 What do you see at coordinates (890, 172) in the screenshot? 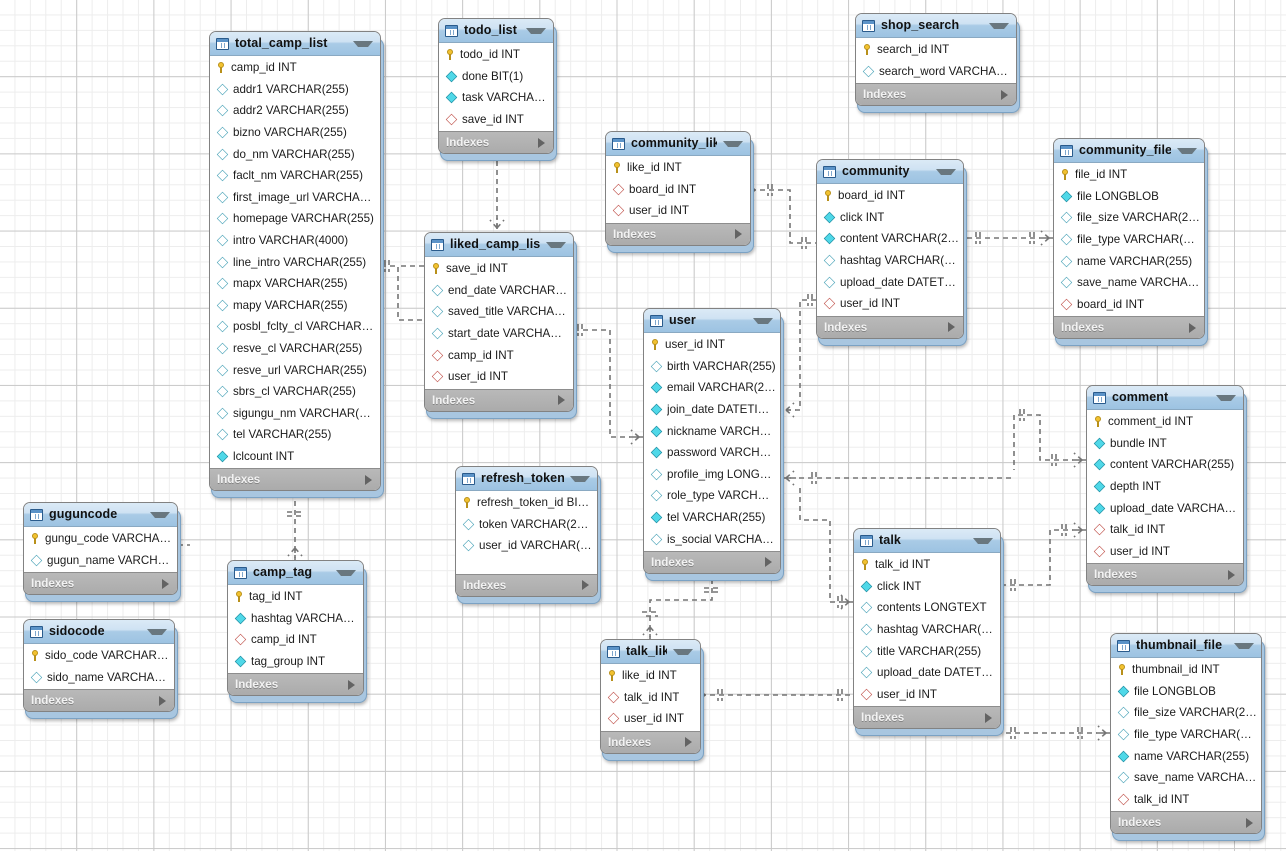
I see `table-header: community` at bounding box center [890, 172].